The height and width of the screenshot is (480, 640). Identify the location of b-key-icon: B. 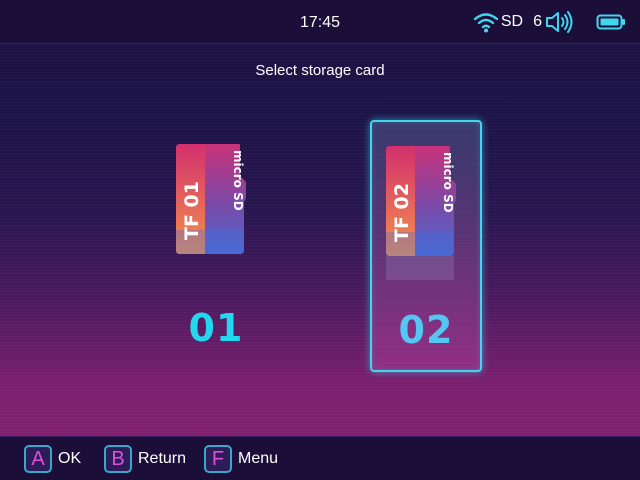
(118, 459).